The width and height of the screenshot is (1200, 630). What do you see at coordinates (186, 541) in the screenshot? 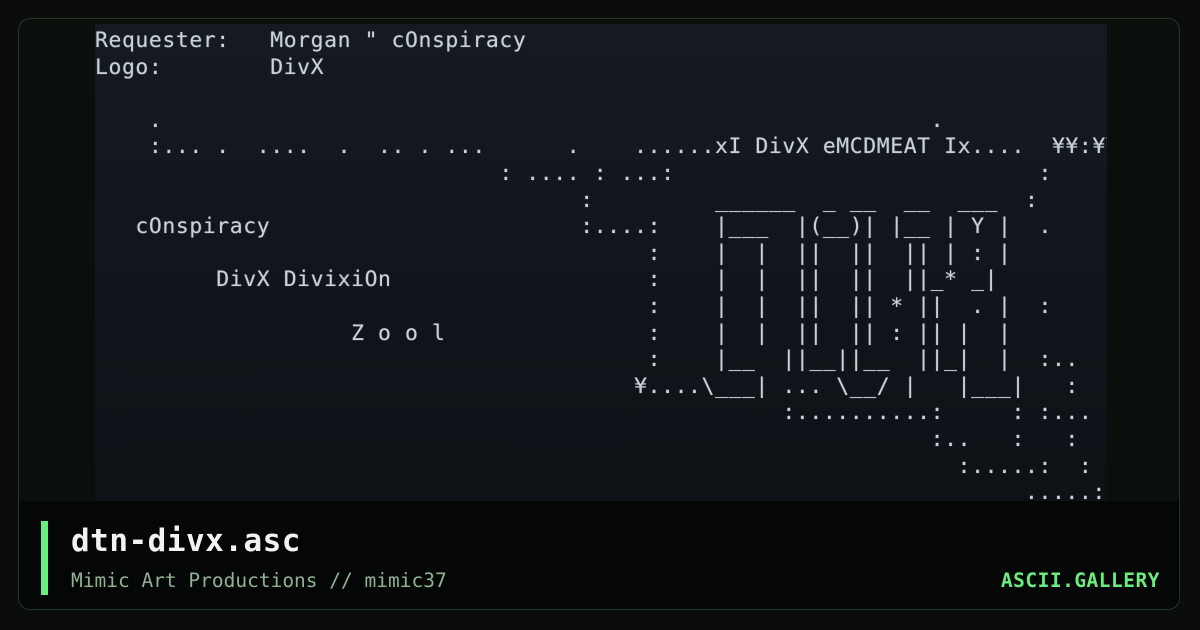
I see `artwork-title: dtn-divx.asc` at bounding box center [186, 541].